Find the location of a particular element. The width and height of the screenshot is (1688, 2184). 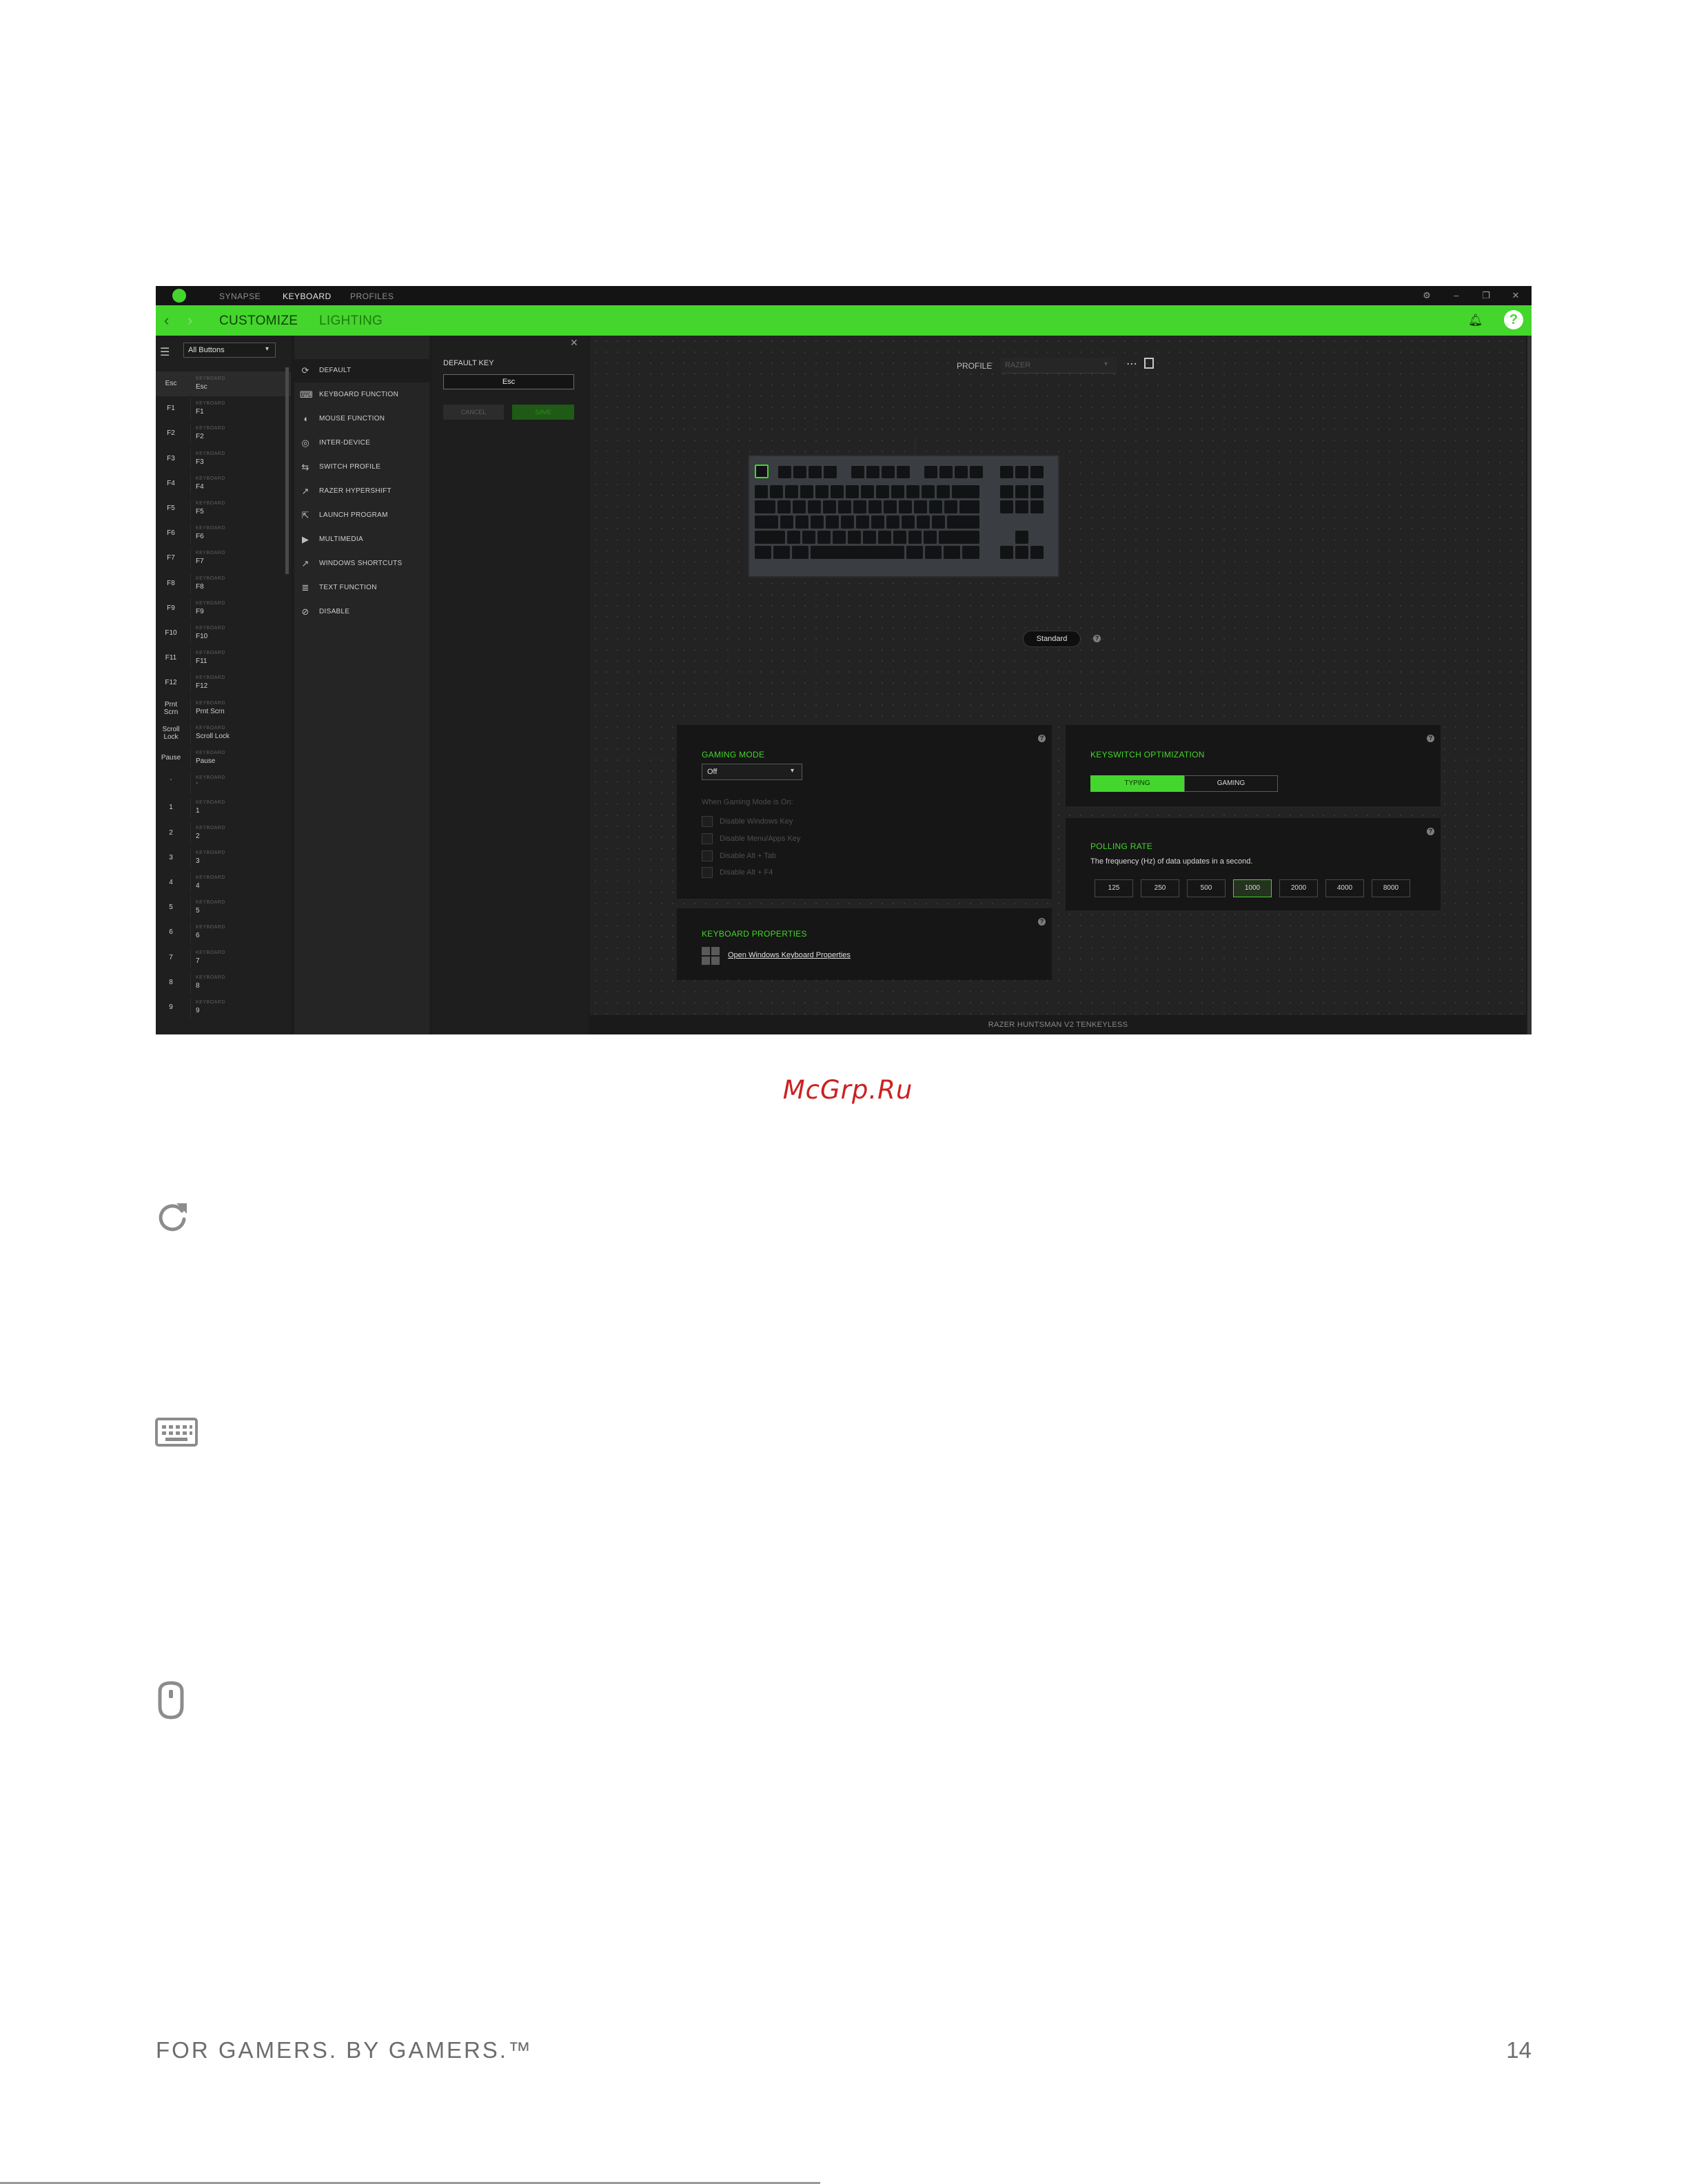

key-list-row: Pause KEYBOARD Pause is located at coordinates (223, 758).